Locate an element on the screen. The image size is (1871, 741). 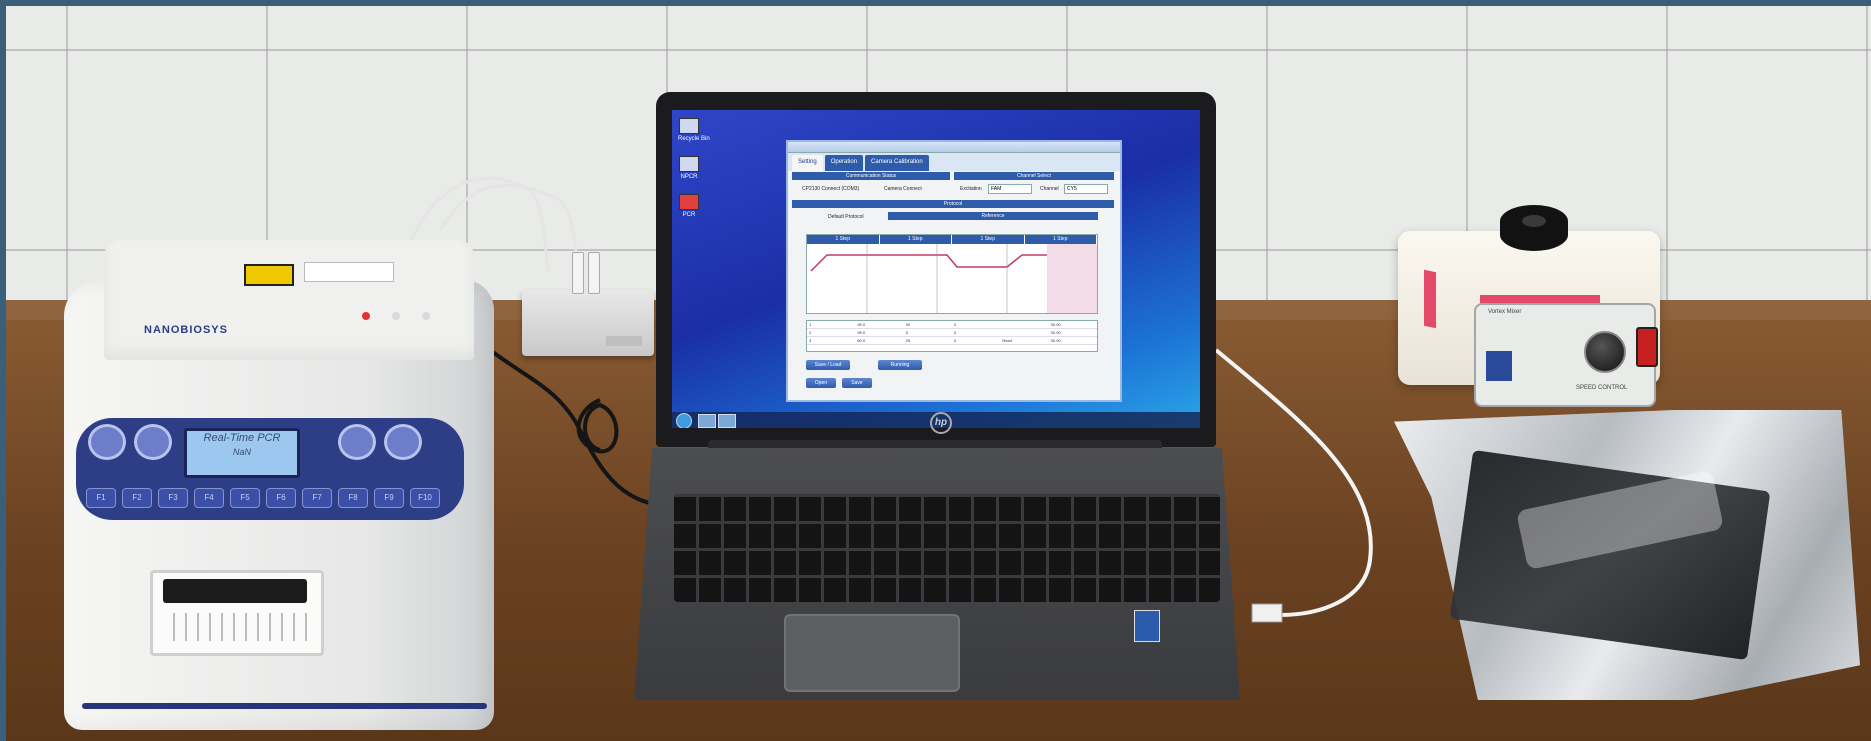
table-row: 3 60.0 25 0 Read 30.00 is located at coordinates (952, 341).